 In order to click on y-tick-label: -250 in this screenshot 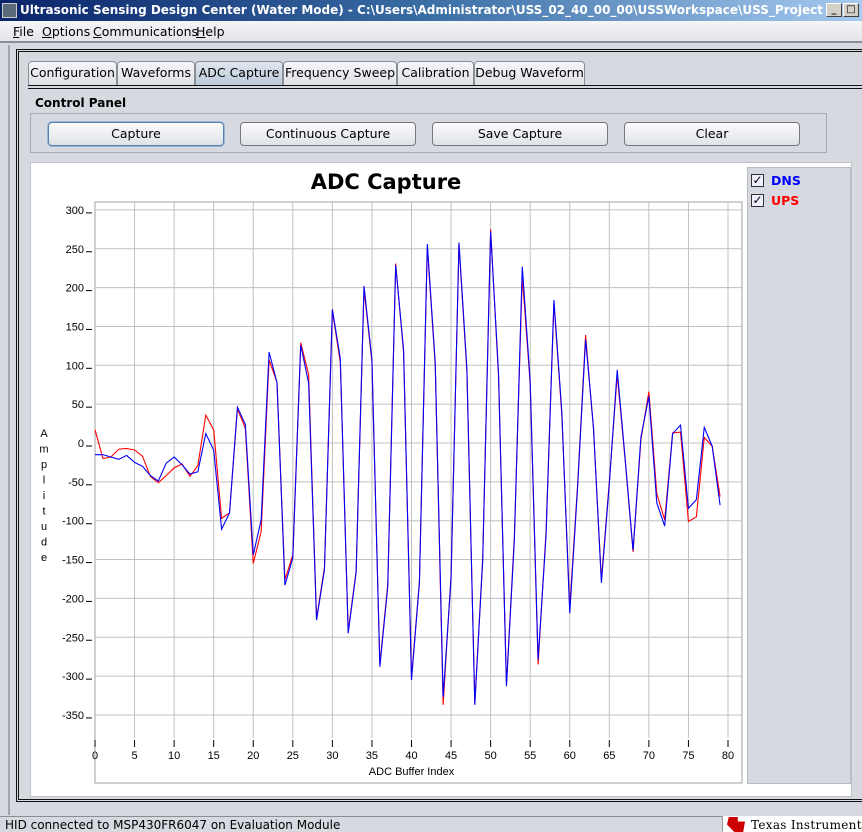, I will do `click(73, 638)`.